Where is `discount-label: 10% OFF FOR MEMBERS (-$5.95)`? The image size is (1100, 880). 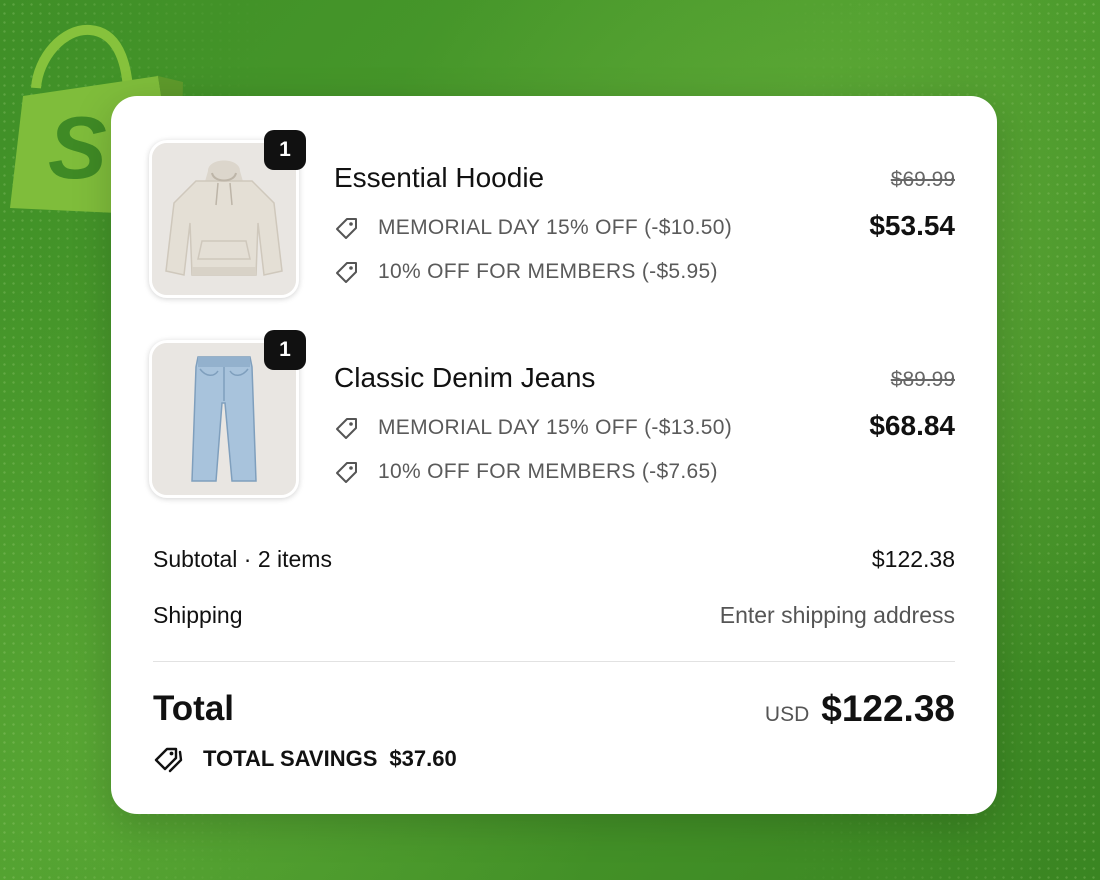
discount-label: 10% OFF FOR MEMBERS (-$5.95) is located at coordinates (548, 271).